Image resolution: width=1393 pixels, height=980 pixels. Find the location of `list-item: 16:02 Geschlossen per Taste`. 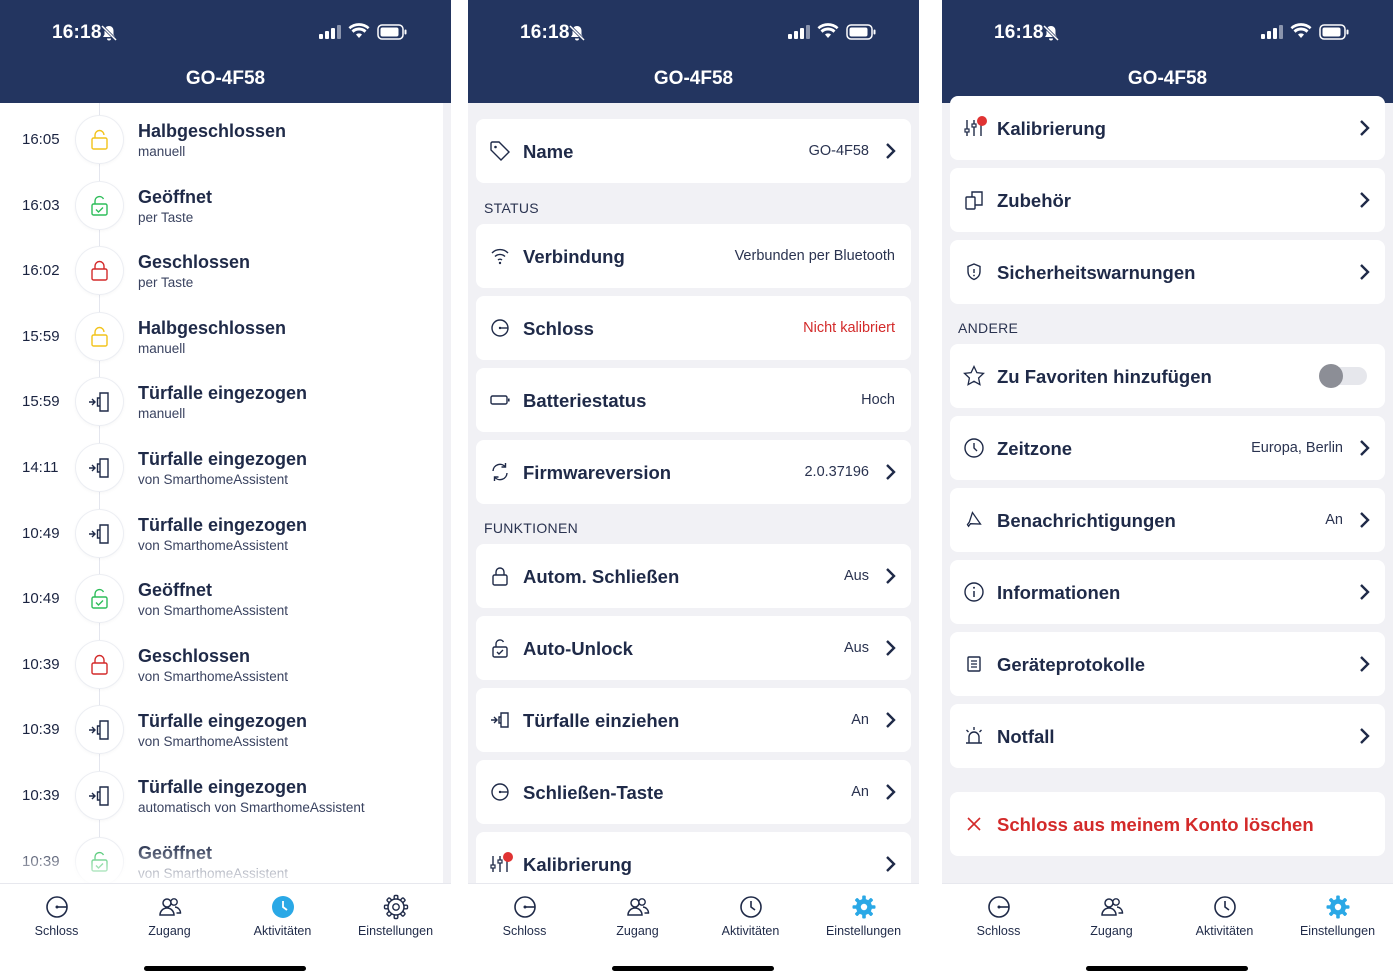

list-item: 16:02 Geschlossen per Taste is located at coordinates (221, 267).